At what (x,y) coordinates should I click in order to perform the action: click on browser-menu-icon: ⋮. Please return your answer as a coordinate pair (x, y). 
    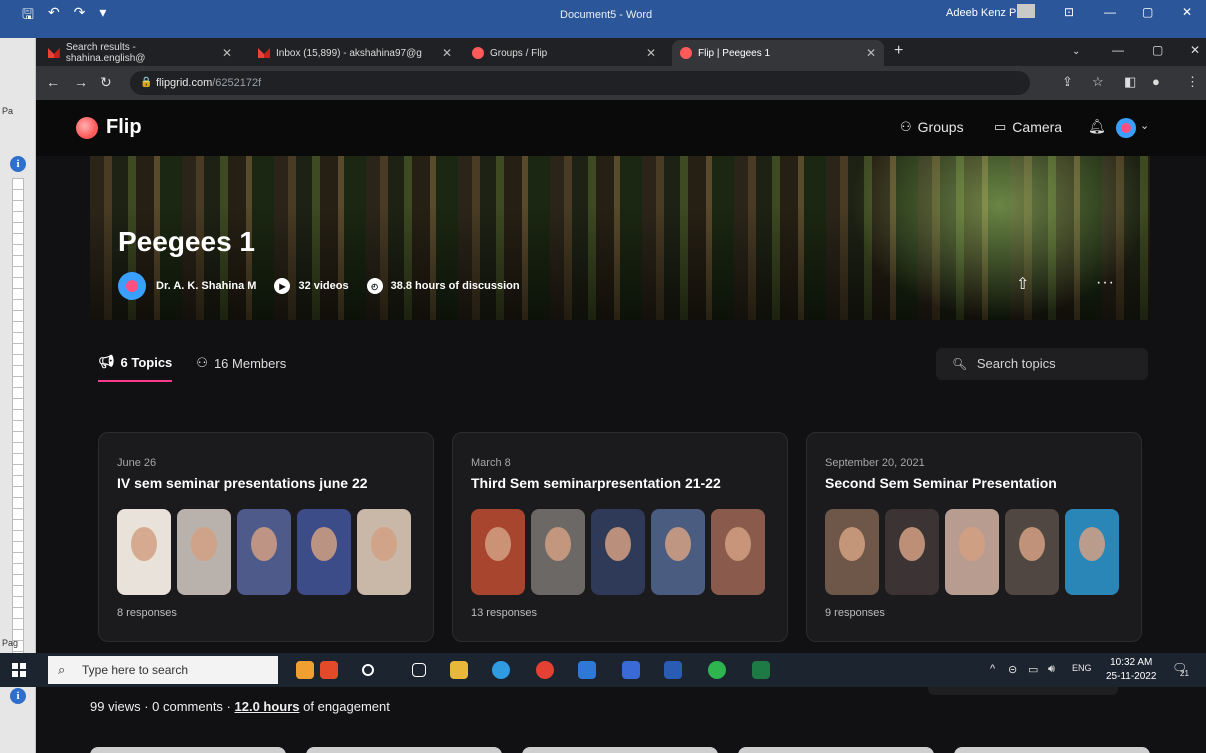
    Looking at the image, I should click on (1192, 82).